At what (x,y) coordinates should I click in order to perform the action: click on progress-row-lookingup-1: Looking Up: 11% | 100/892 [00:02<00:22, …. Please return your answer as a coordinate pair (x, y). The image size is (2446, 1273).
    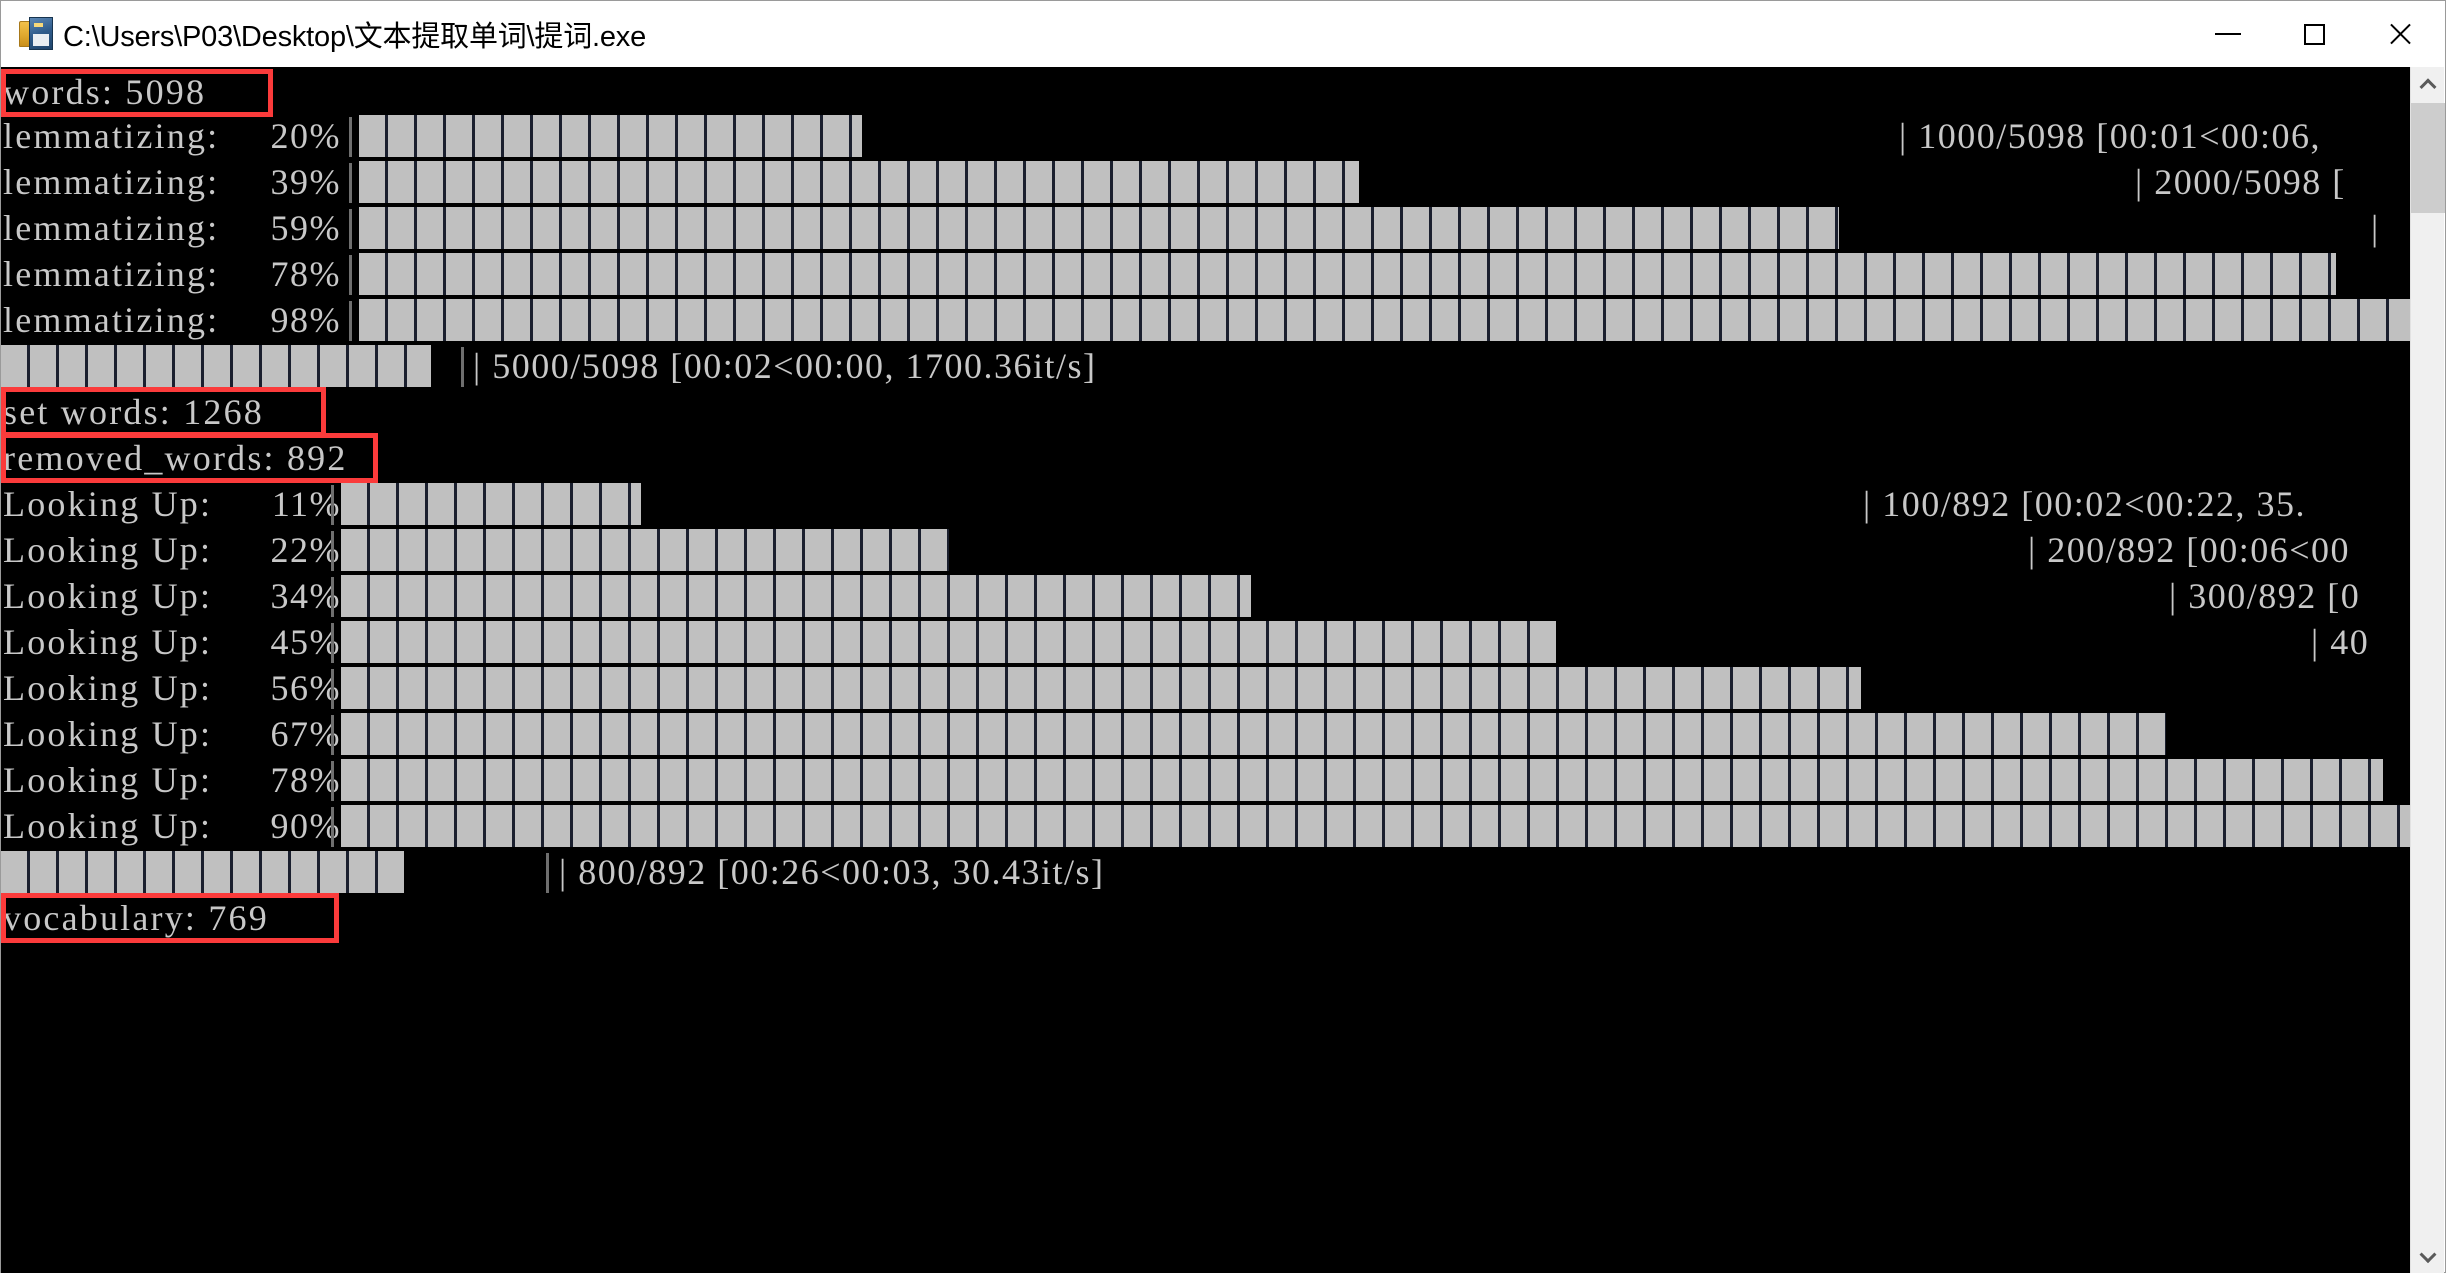
    Looking at the image, I should click on (1206, 504).